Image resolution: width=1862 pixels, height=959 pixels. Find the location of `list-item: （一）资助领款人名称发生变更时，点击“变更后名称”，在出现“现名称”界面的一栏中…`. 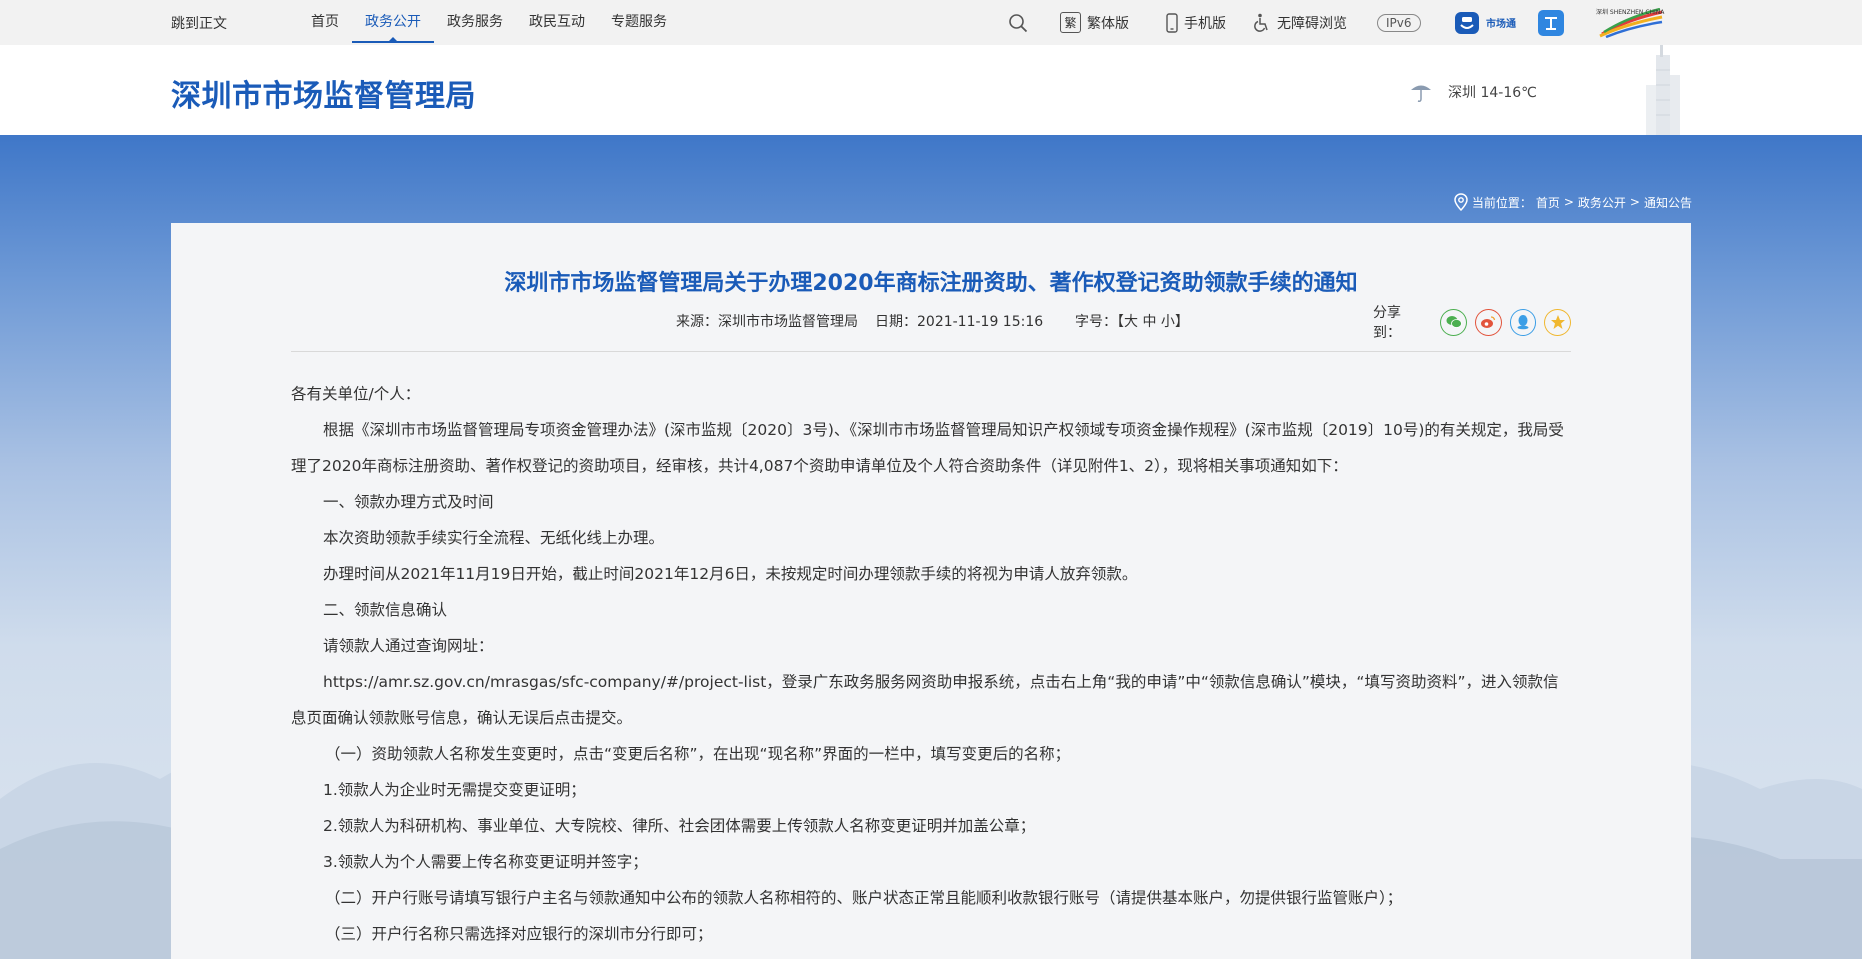

list-item: （一）资助领款人名称发生变更时，点击“变更后名称”，在出现“现名称”界面的一栏中… is located at coordinates (698, 754).